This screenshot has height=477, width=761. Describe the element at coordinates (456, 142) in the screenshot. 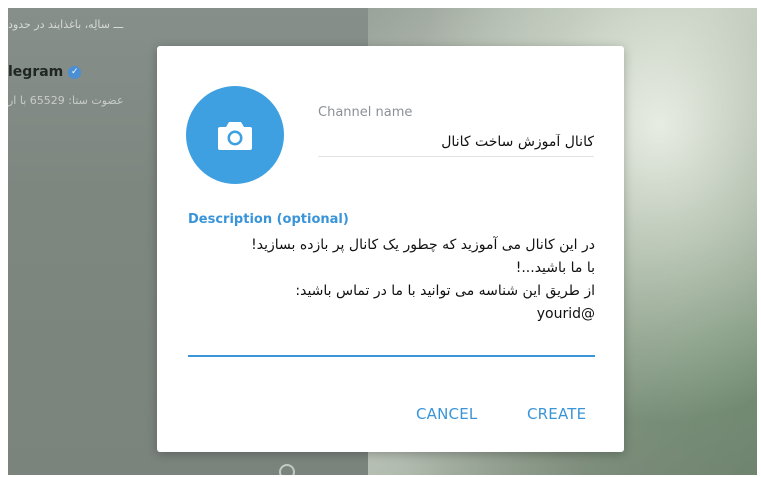

I see `channel-name-input` at that location.